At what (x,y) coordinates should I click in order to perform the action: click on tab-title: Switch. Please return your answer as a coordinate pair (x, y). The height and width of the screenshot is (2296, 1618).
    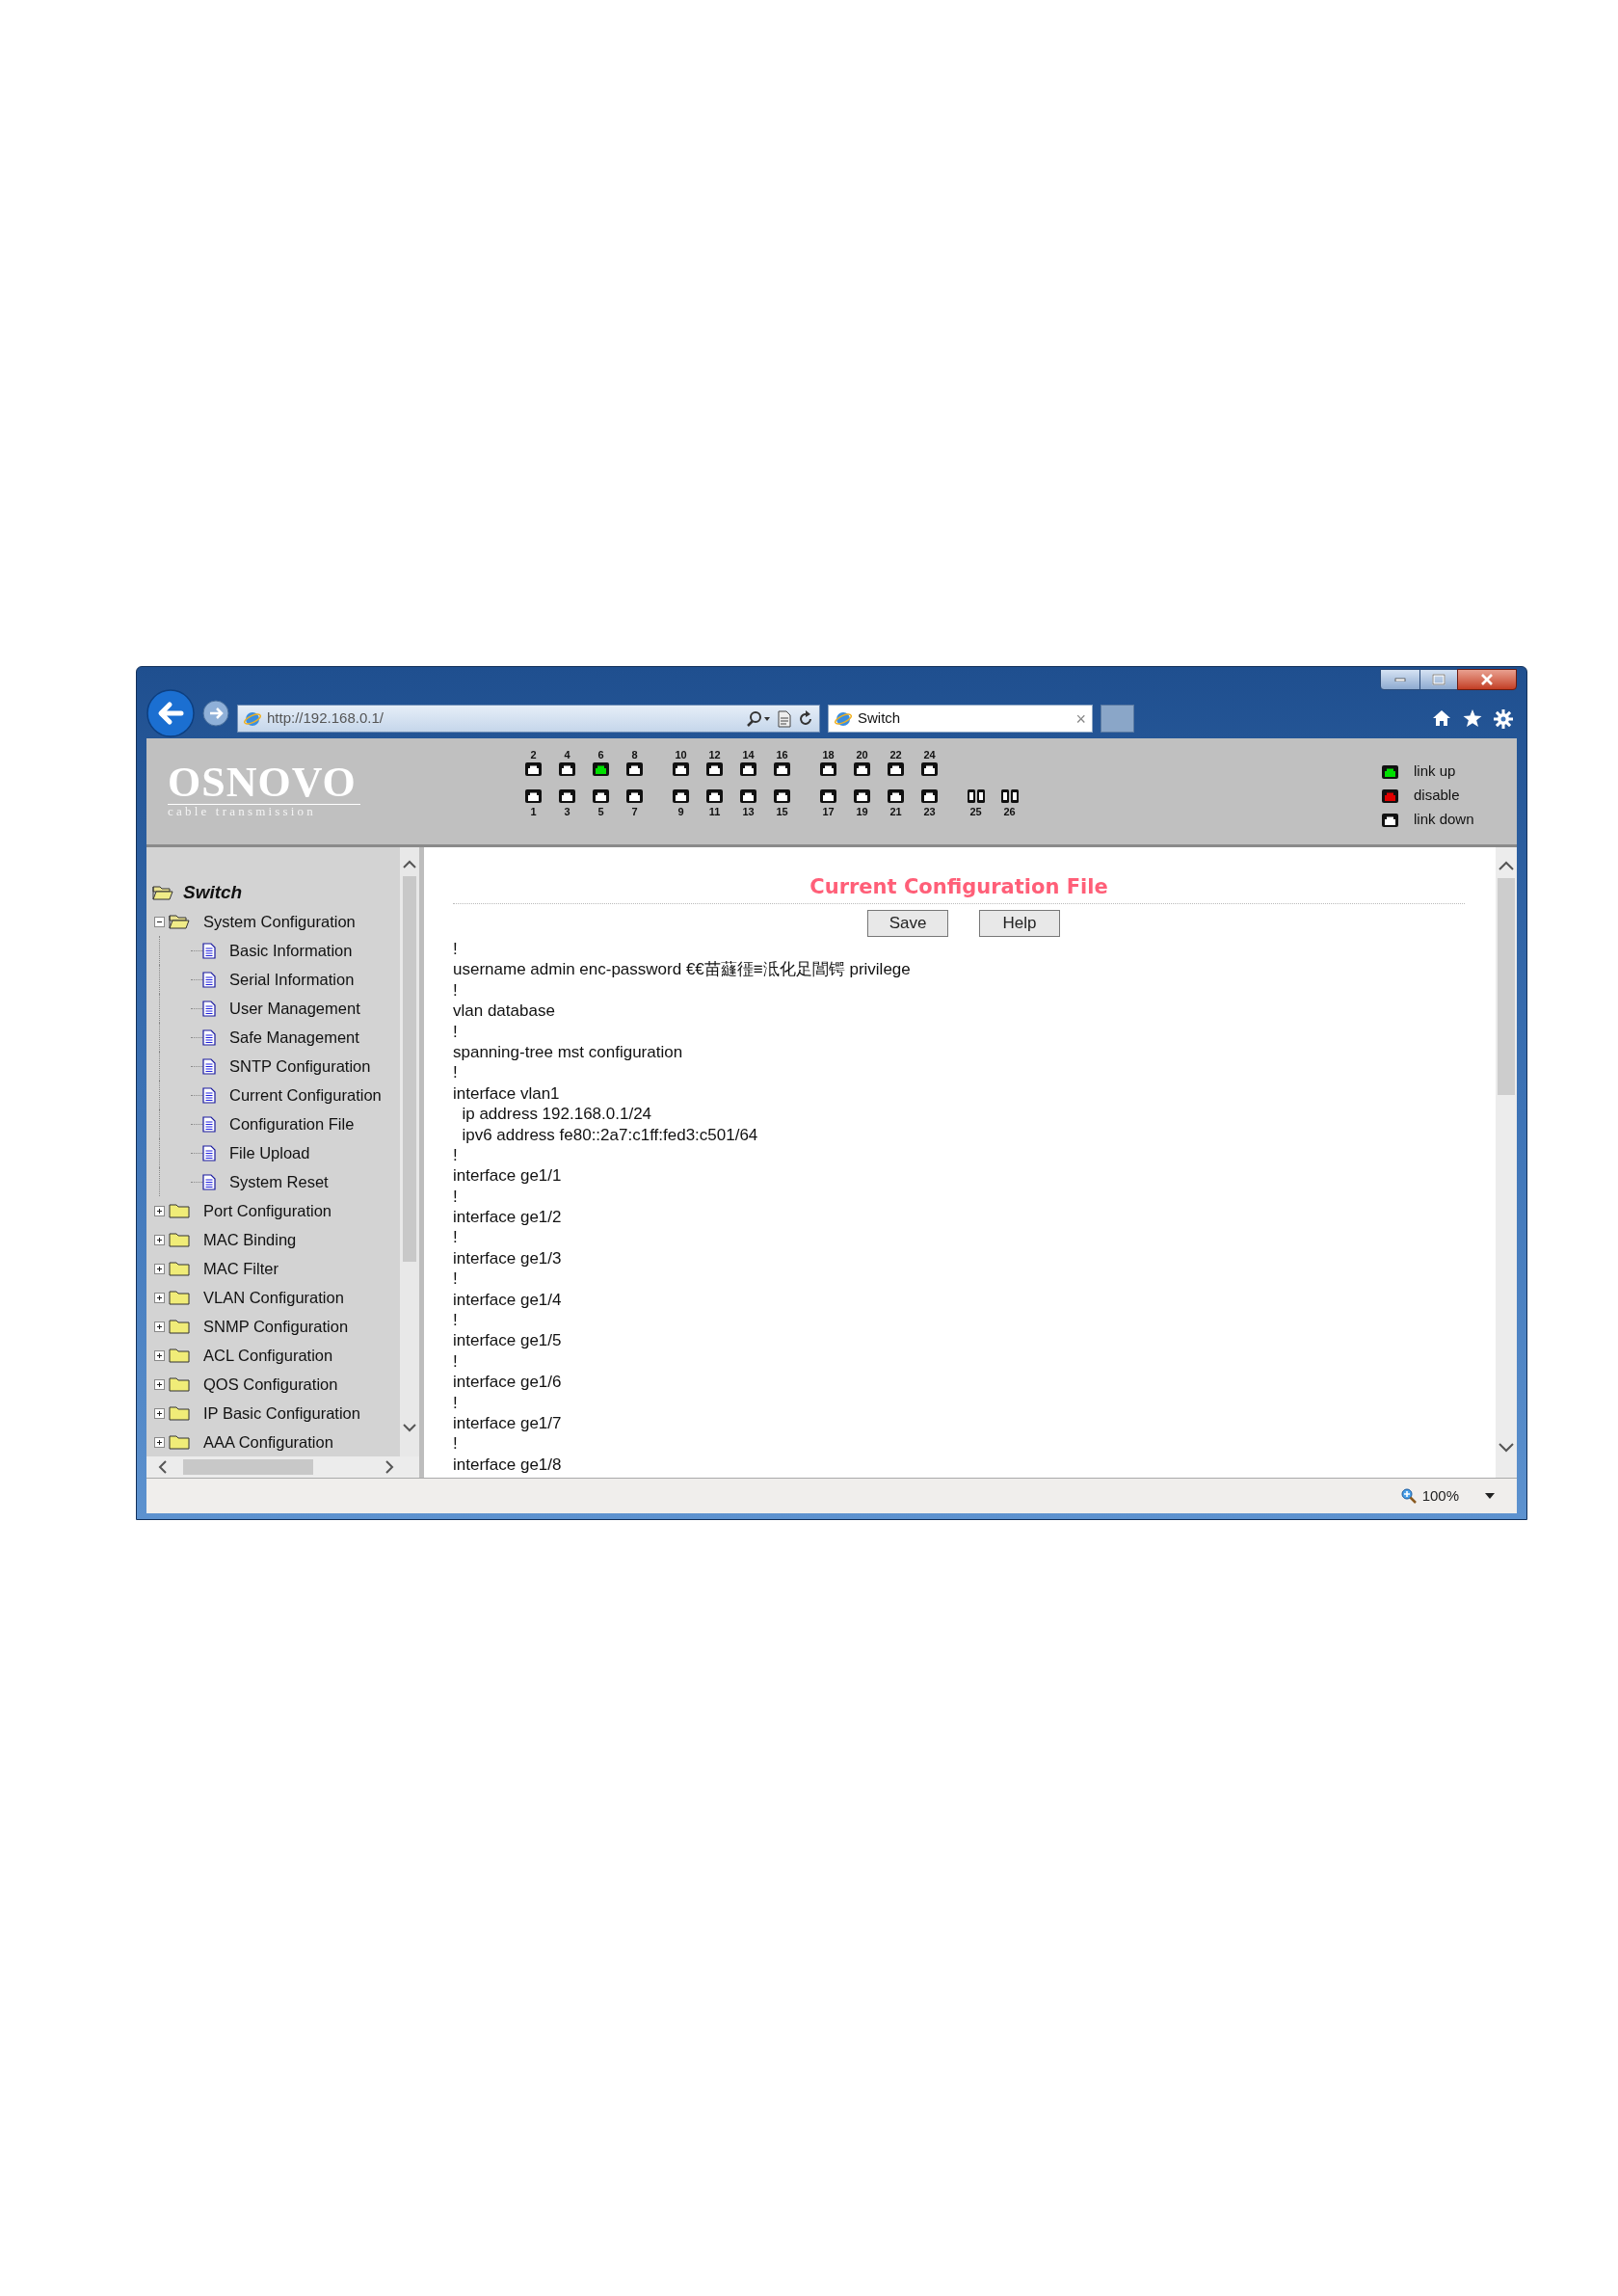
    Looking at the image, I should click on (880, 718).